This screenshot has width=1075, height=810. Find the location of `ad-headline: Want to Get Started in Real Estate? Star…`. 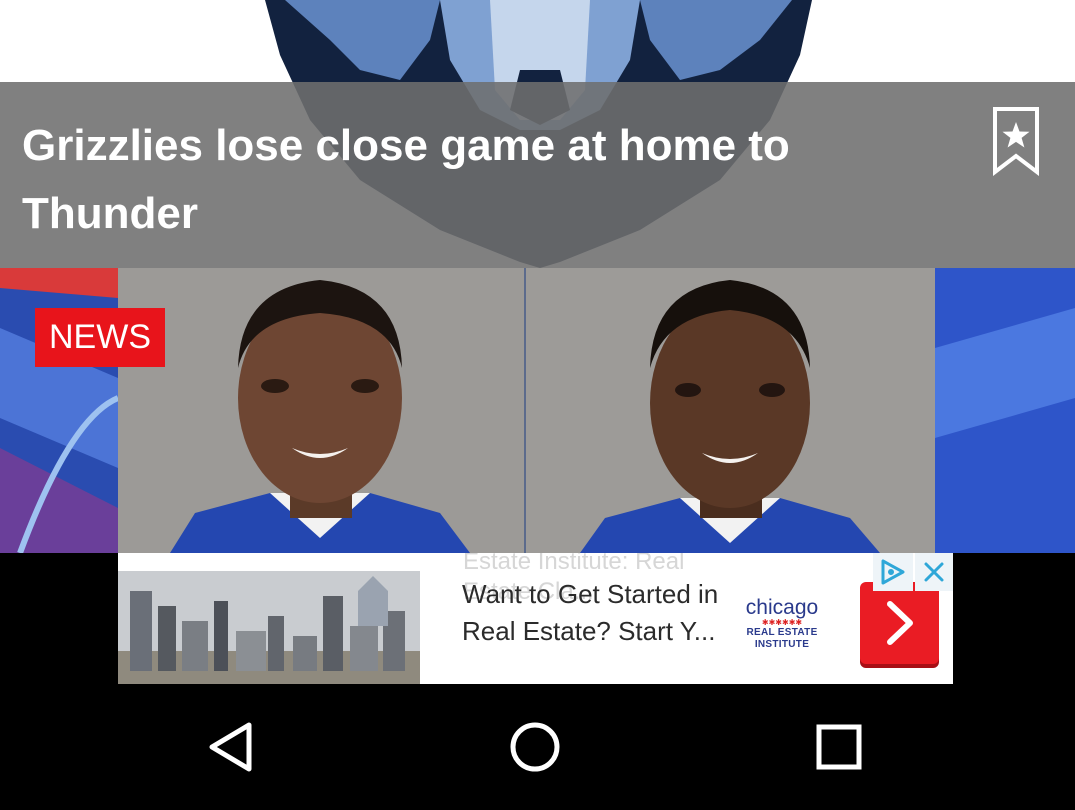

ad-headline: Want to Get Started in Real Estate? Star… is located at coordinates (592, 613).